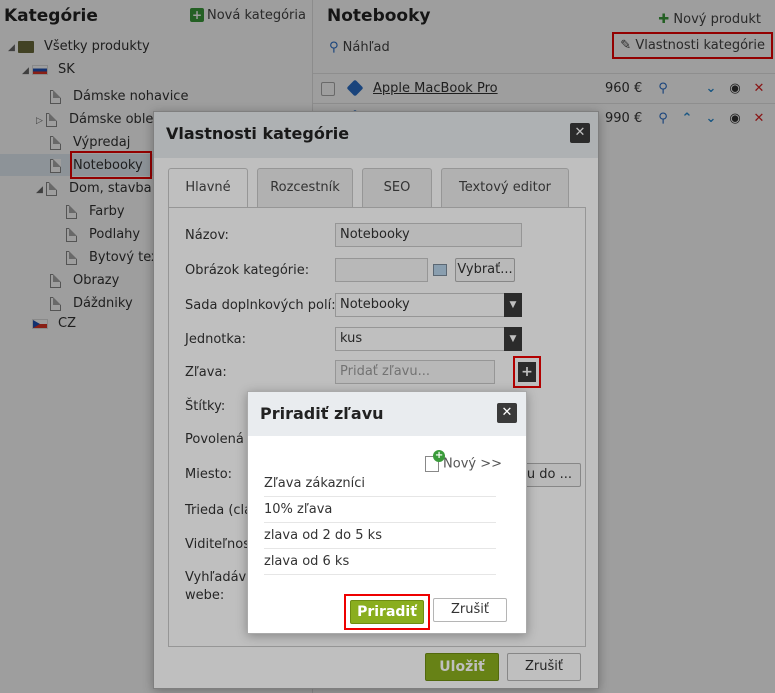 This screenshot has height=693, width=775. I want to click on close-icon: ✕, so click(507, 413).